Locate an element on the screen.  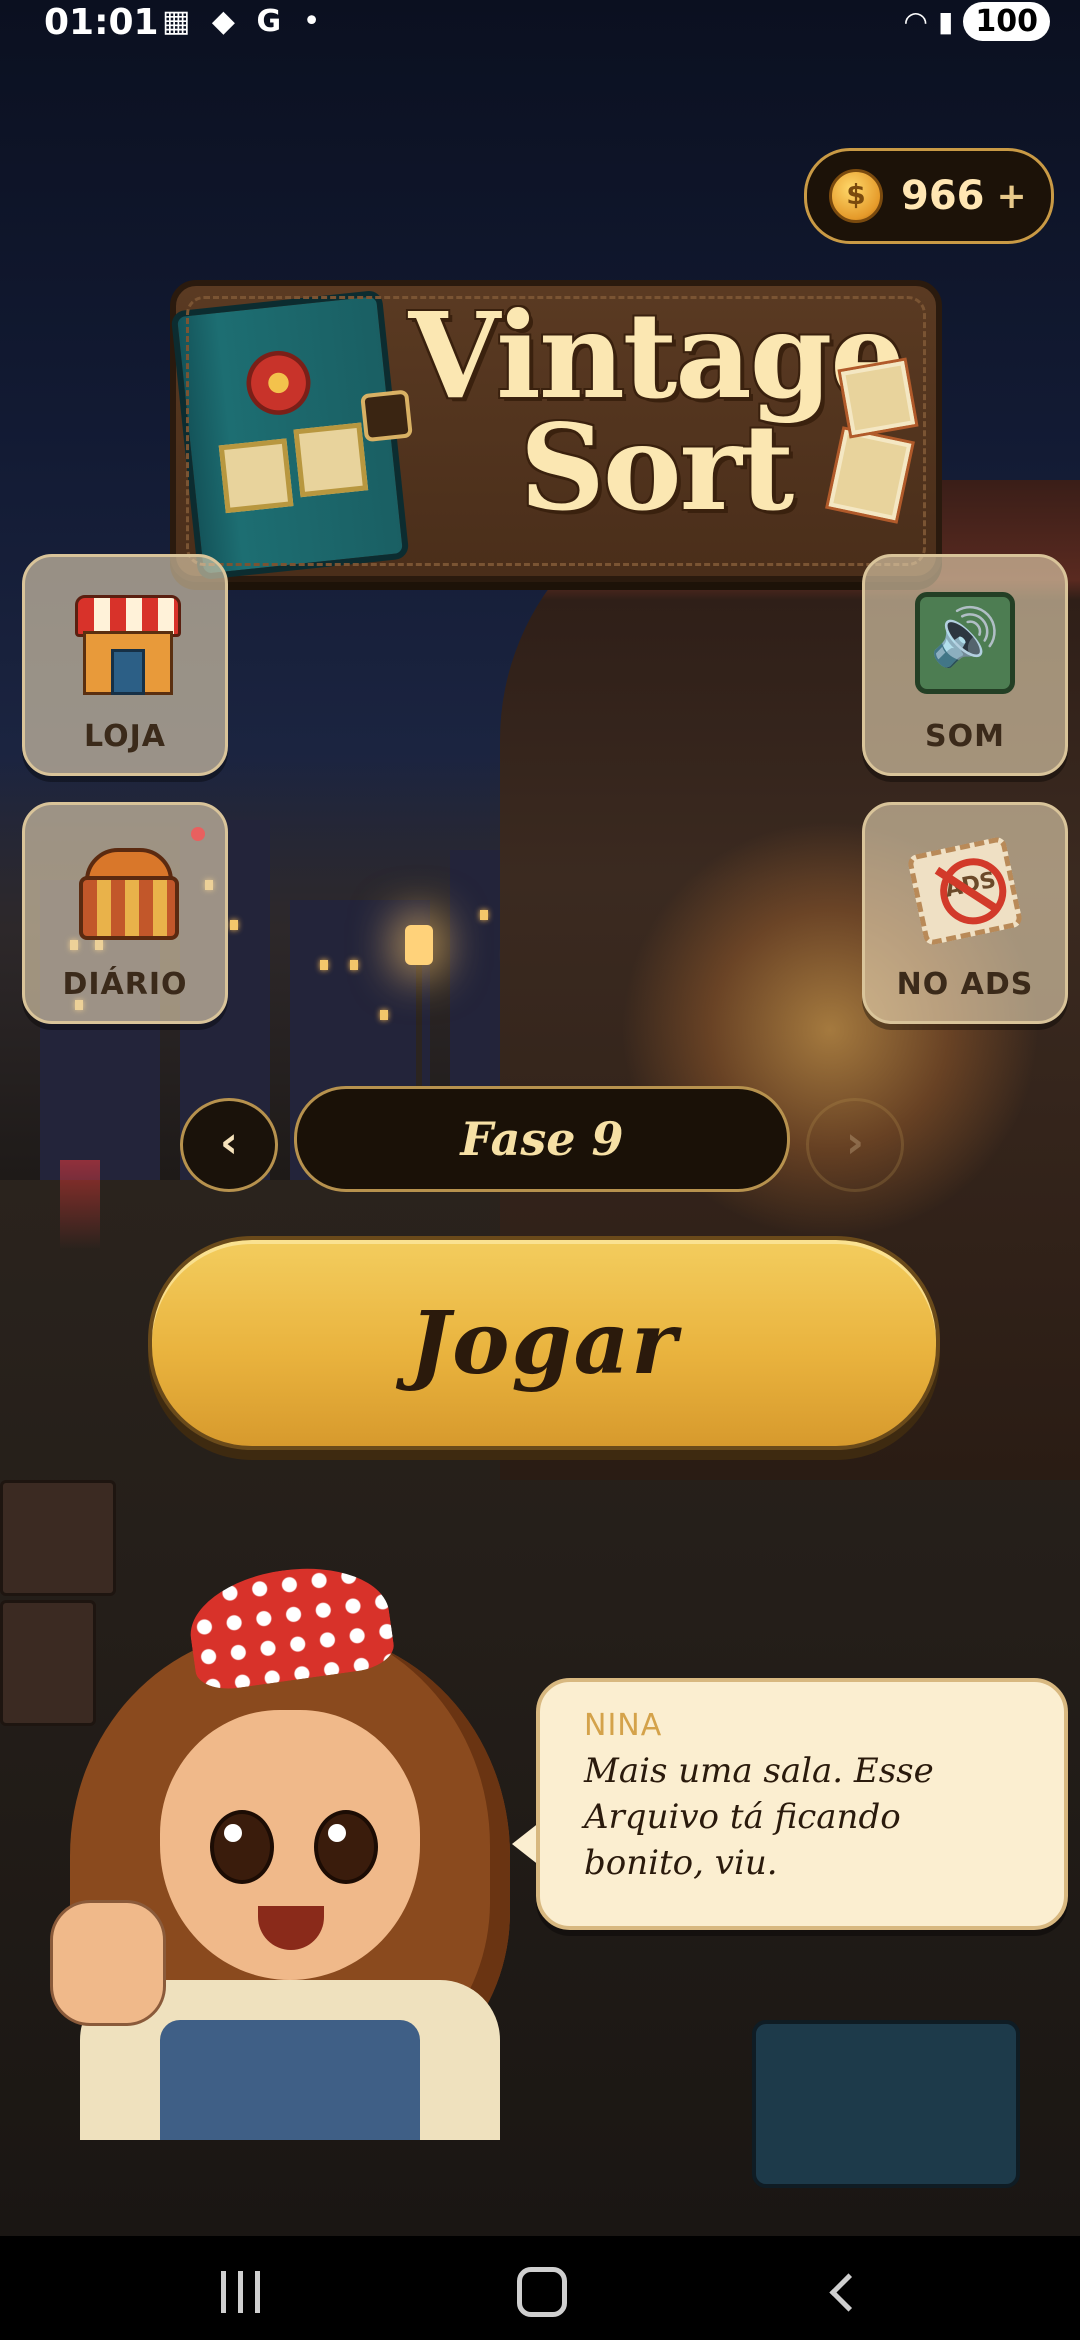
coin-count: 966 is located at coordinates (943, 196).